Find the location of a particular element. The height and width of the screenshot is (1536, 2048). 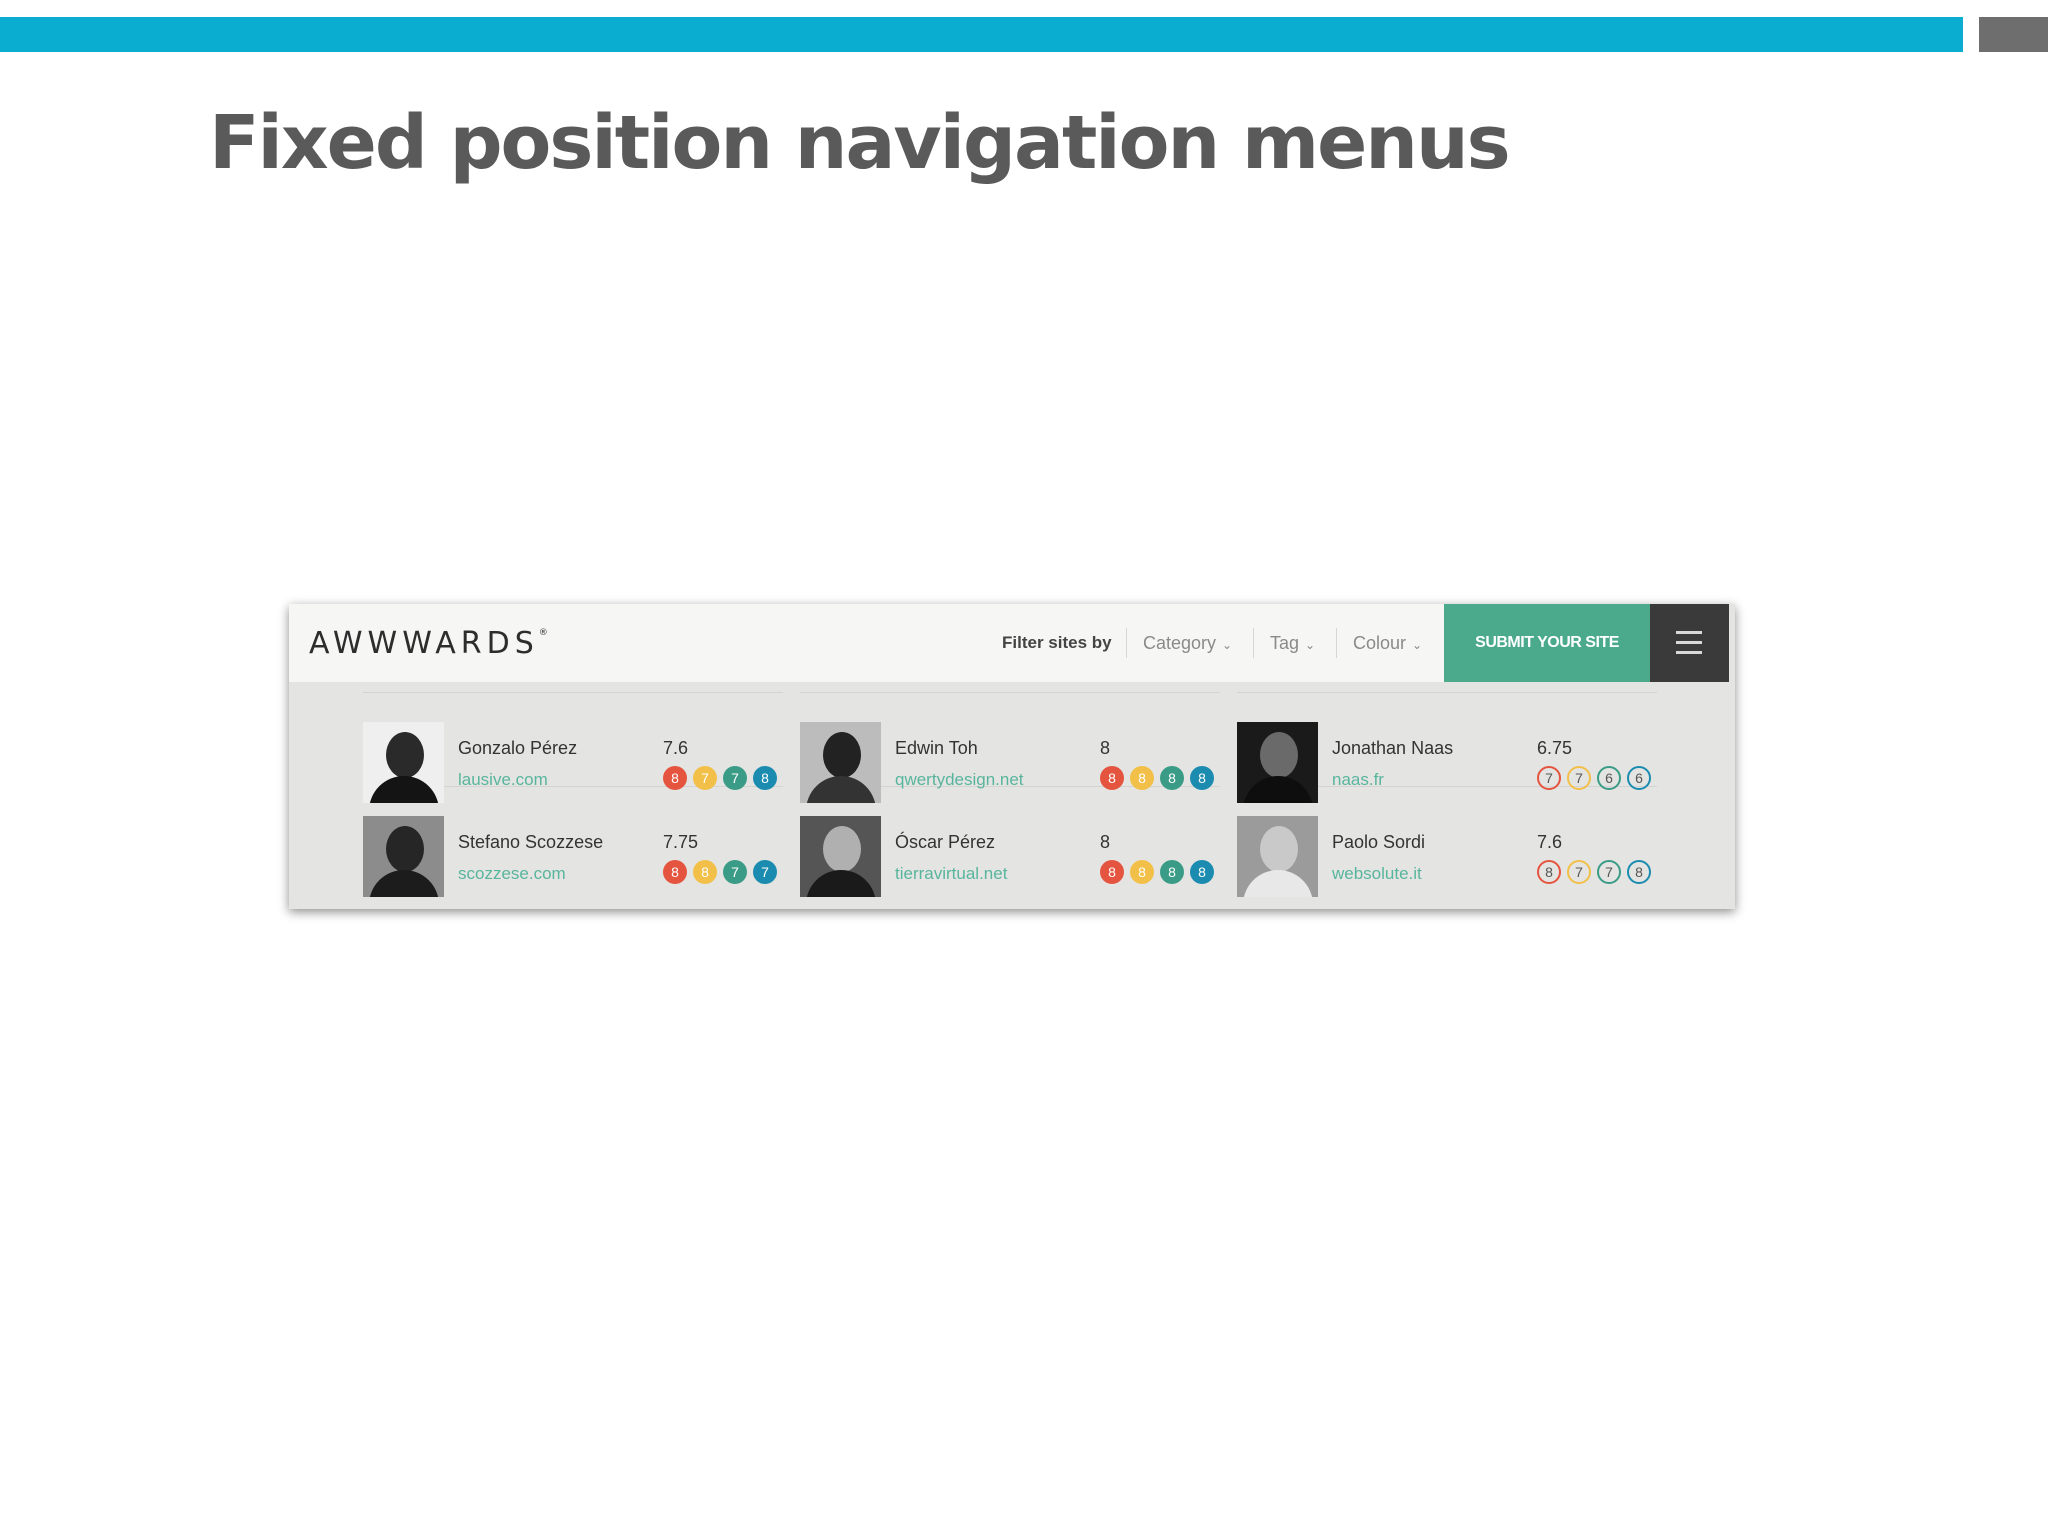

awwwards-logo: AWWWARDS® is located at coordinates (428, 643).